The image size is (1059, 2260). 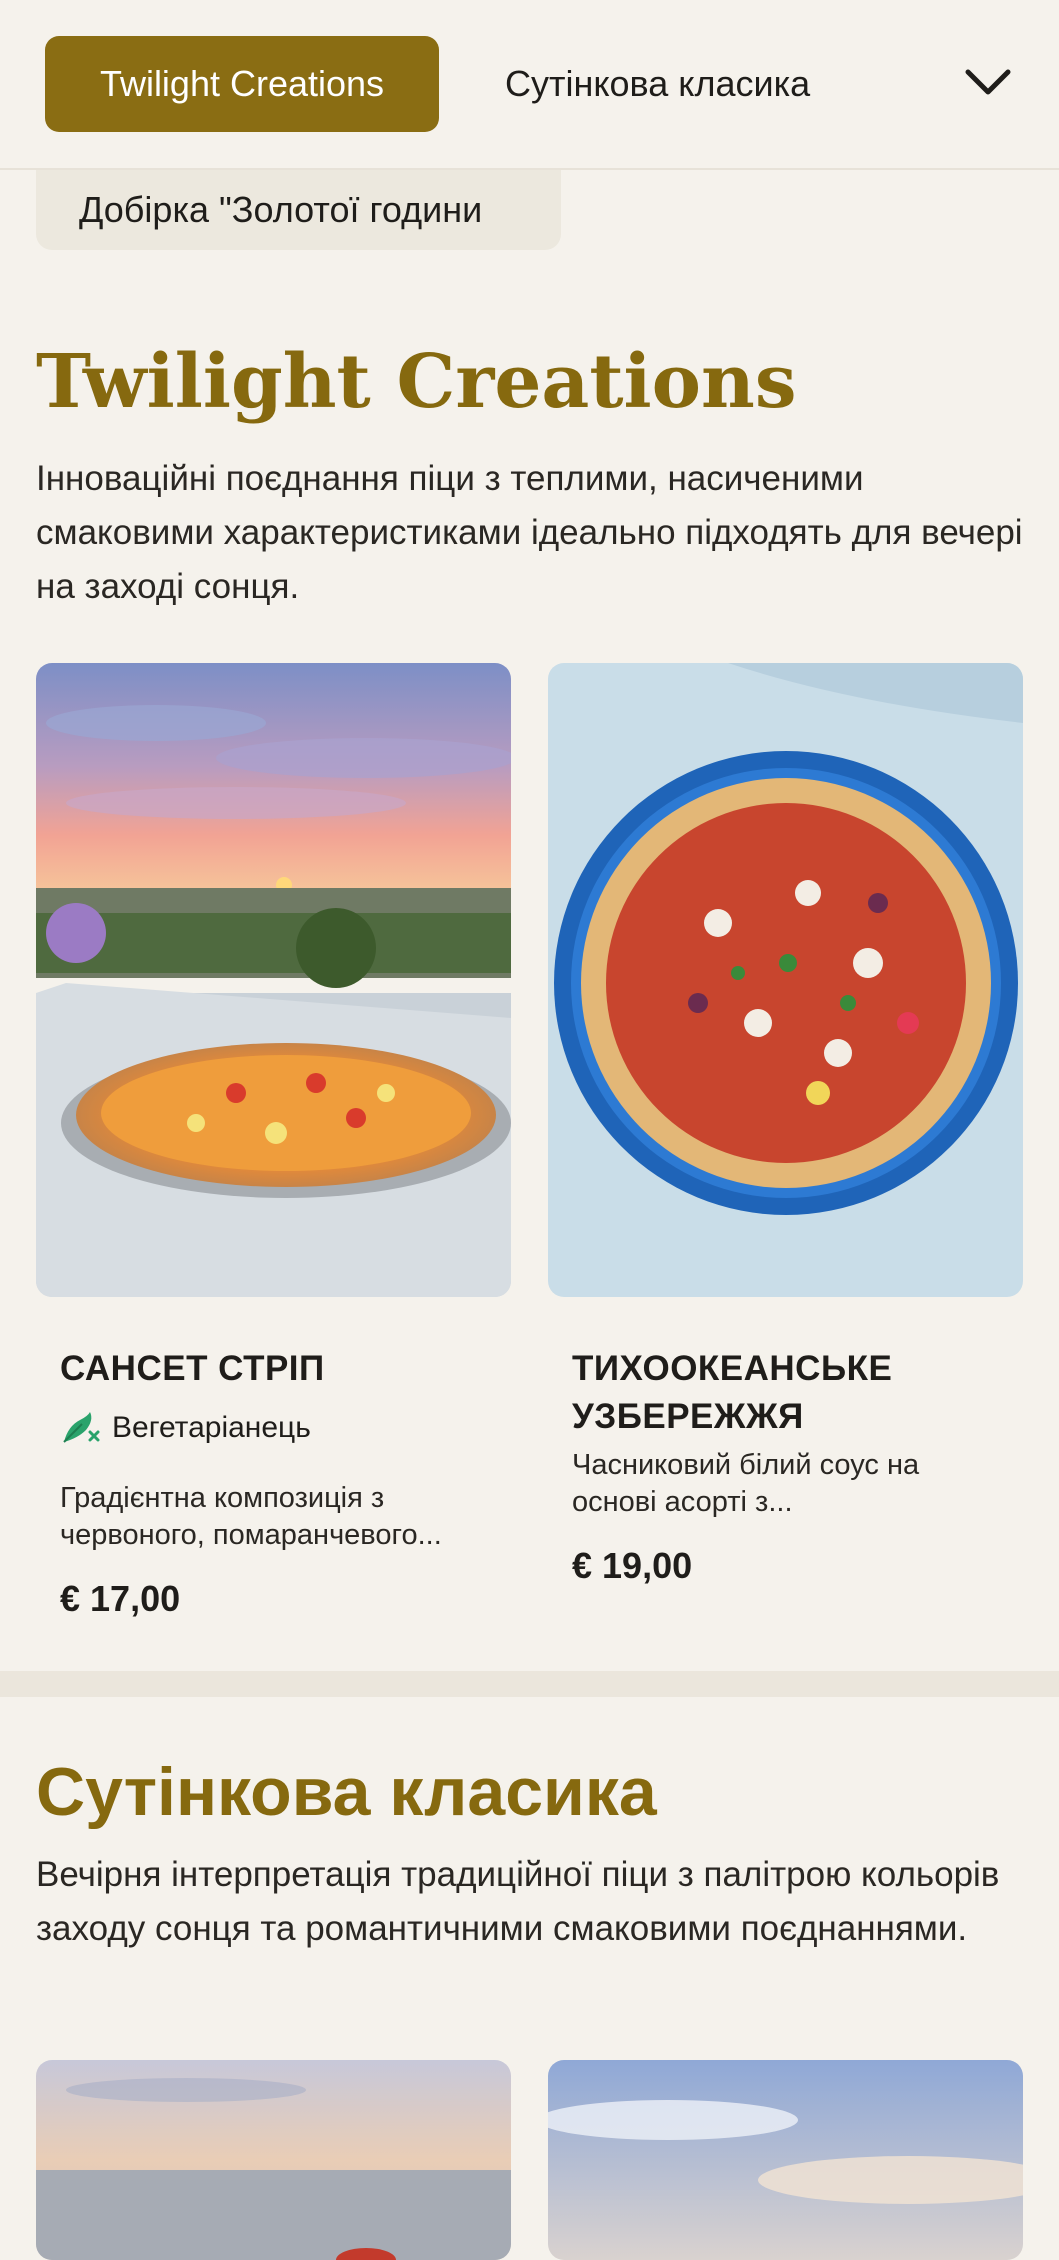 I want to click on tab-golden-hour: Добірка "Золотої години, so click(x=298, y=210).